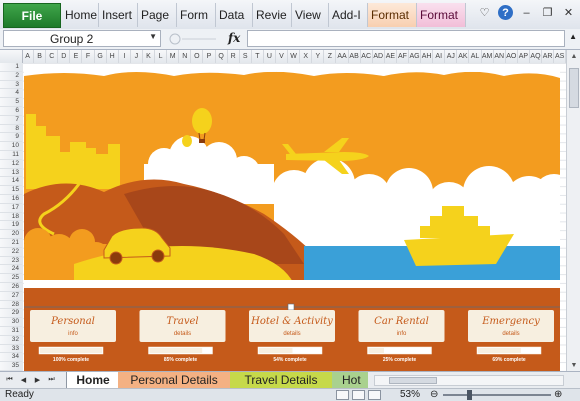 The width and height of the screenshot is (580, 401). What do you see at coordinates (11, 164) in the screenshot?
I see `row-header: 12` at bounding box center [11, 164].